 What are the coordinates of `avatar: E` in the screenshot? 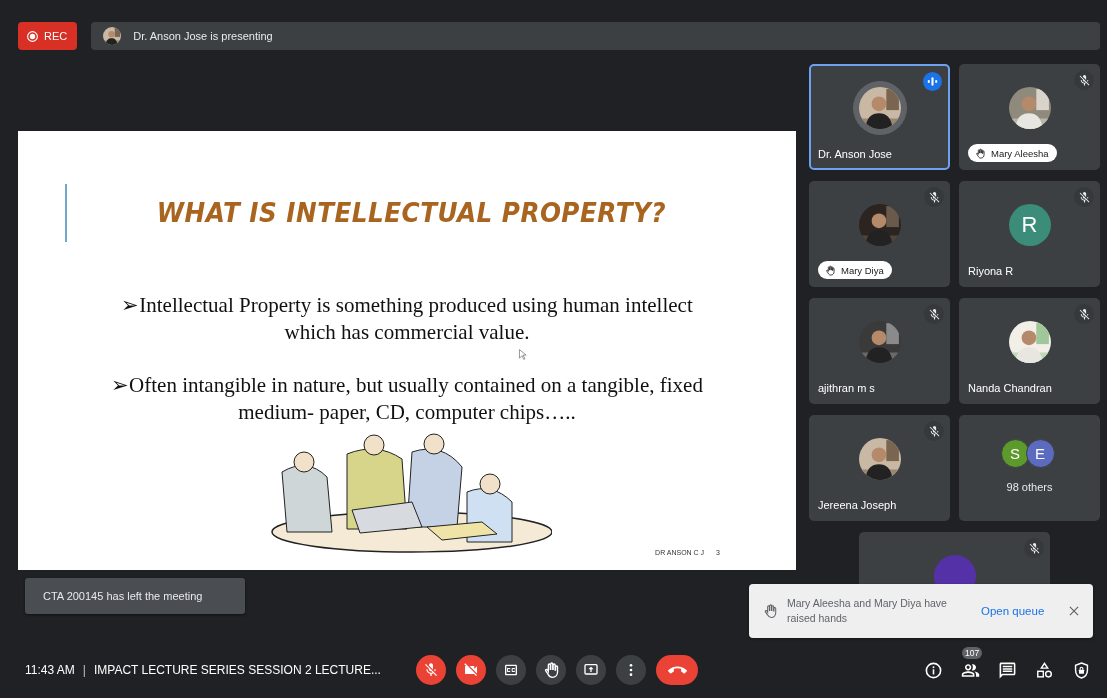 It's located at (1040, 453).